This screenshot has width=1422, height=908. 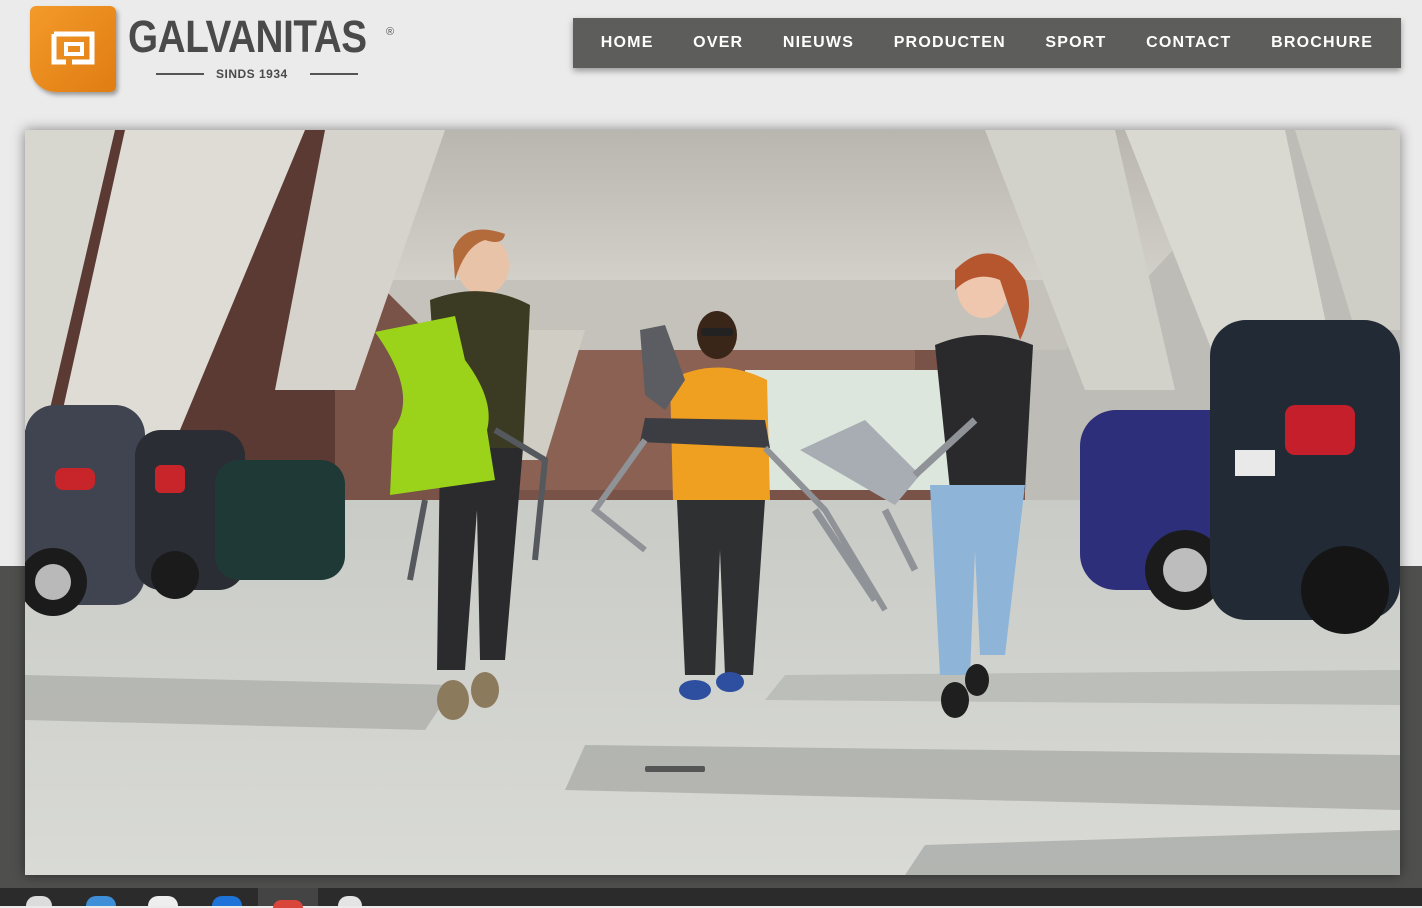 What do you see at coordinates (1188, 43) in the screenshot?
I see `nav-contact: CONTACT` at bounding box center [1188, 43].